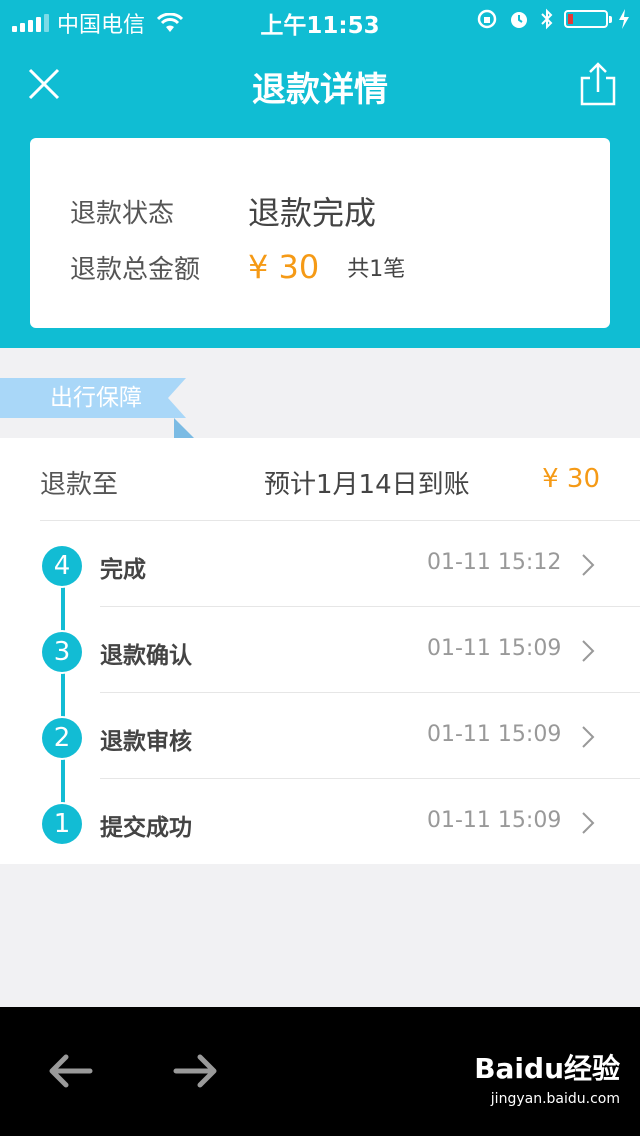 The height and width of the screenshot is (1136, 640). Describe the element at coordinates (320, 737) in the screenshot. I see `timeline-step: 2 退款审核 01-11 15:09` at that location.